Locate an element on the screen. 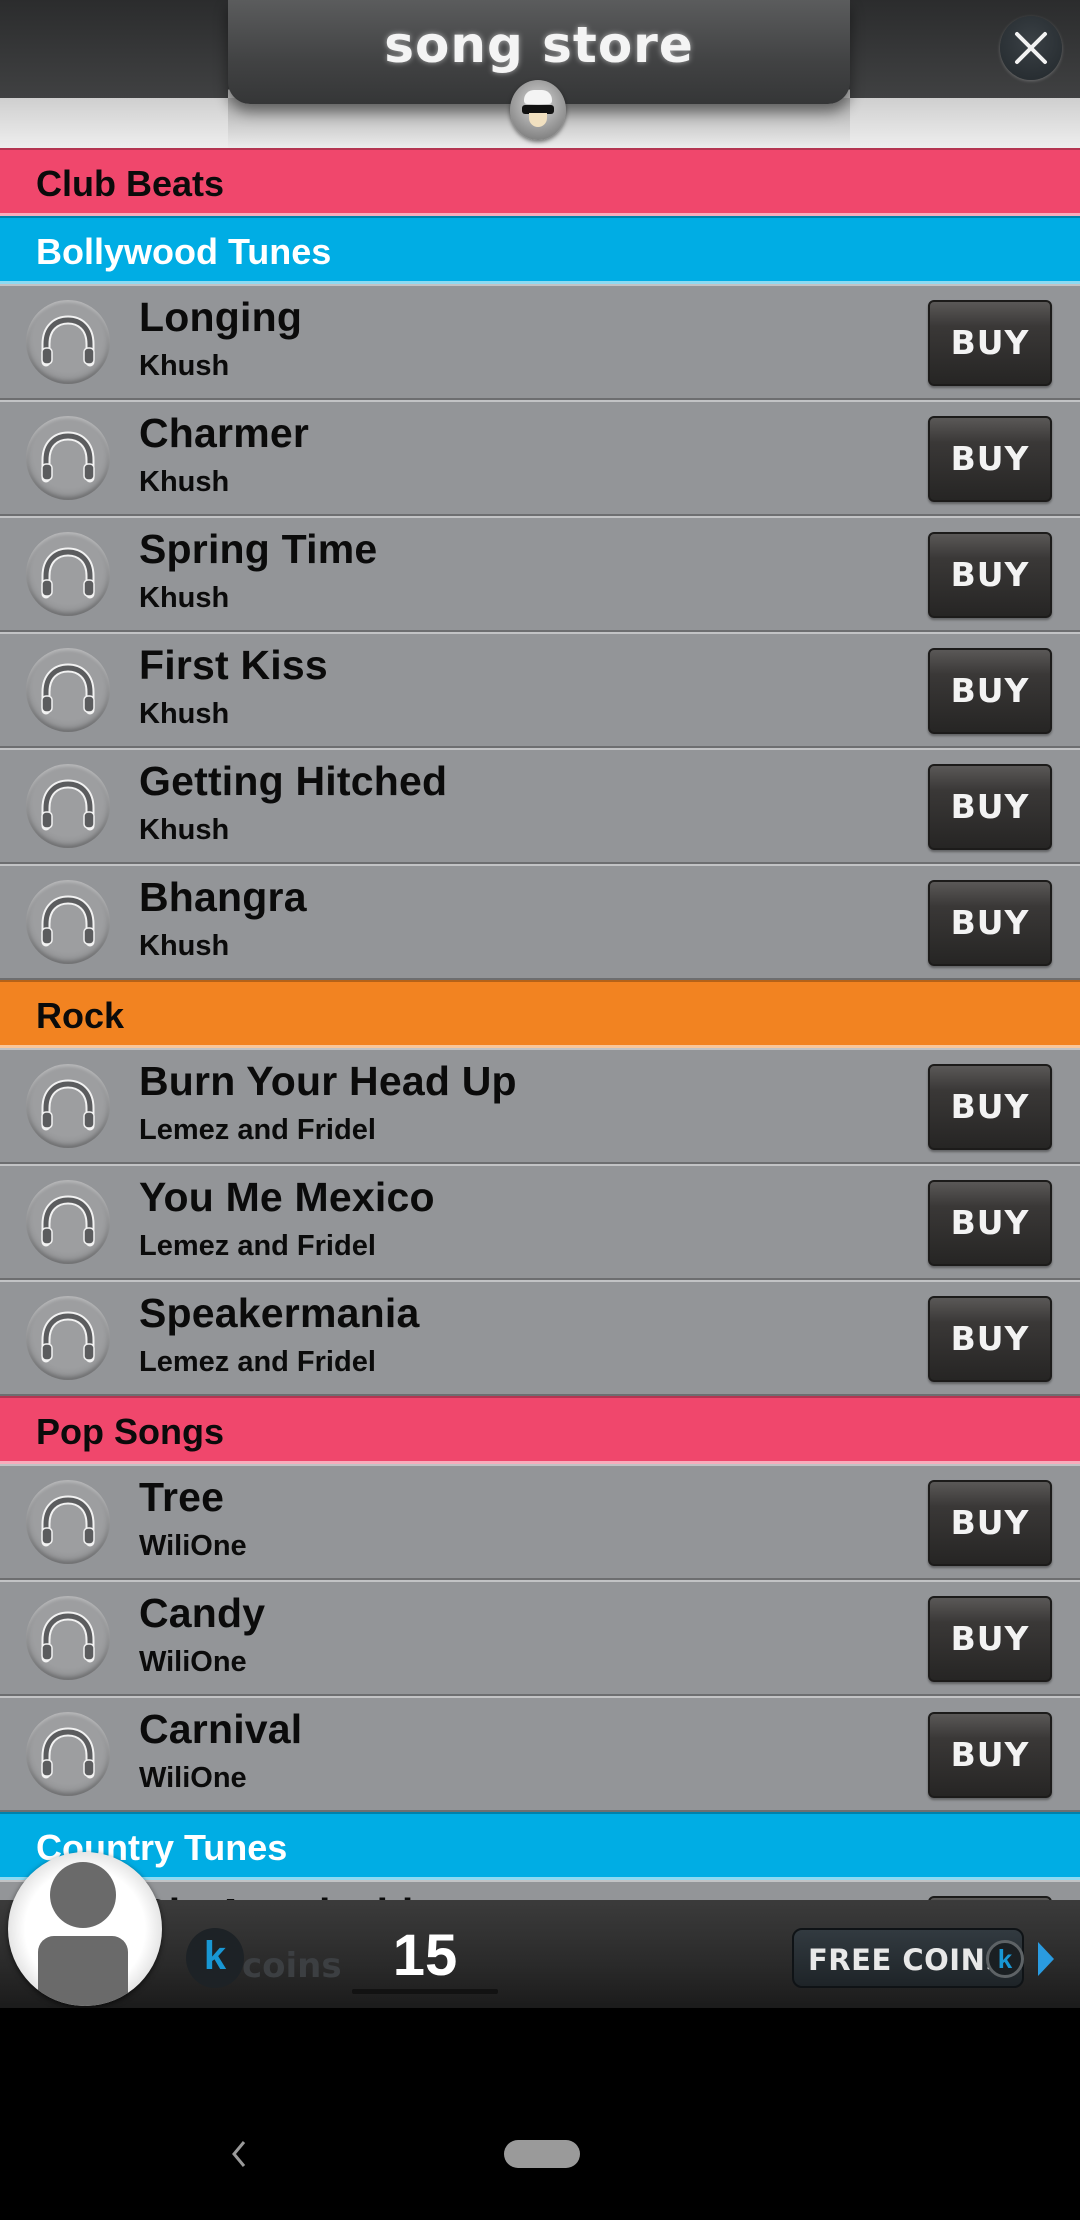  song-title: Candy is located at coordinates (202, 1613).